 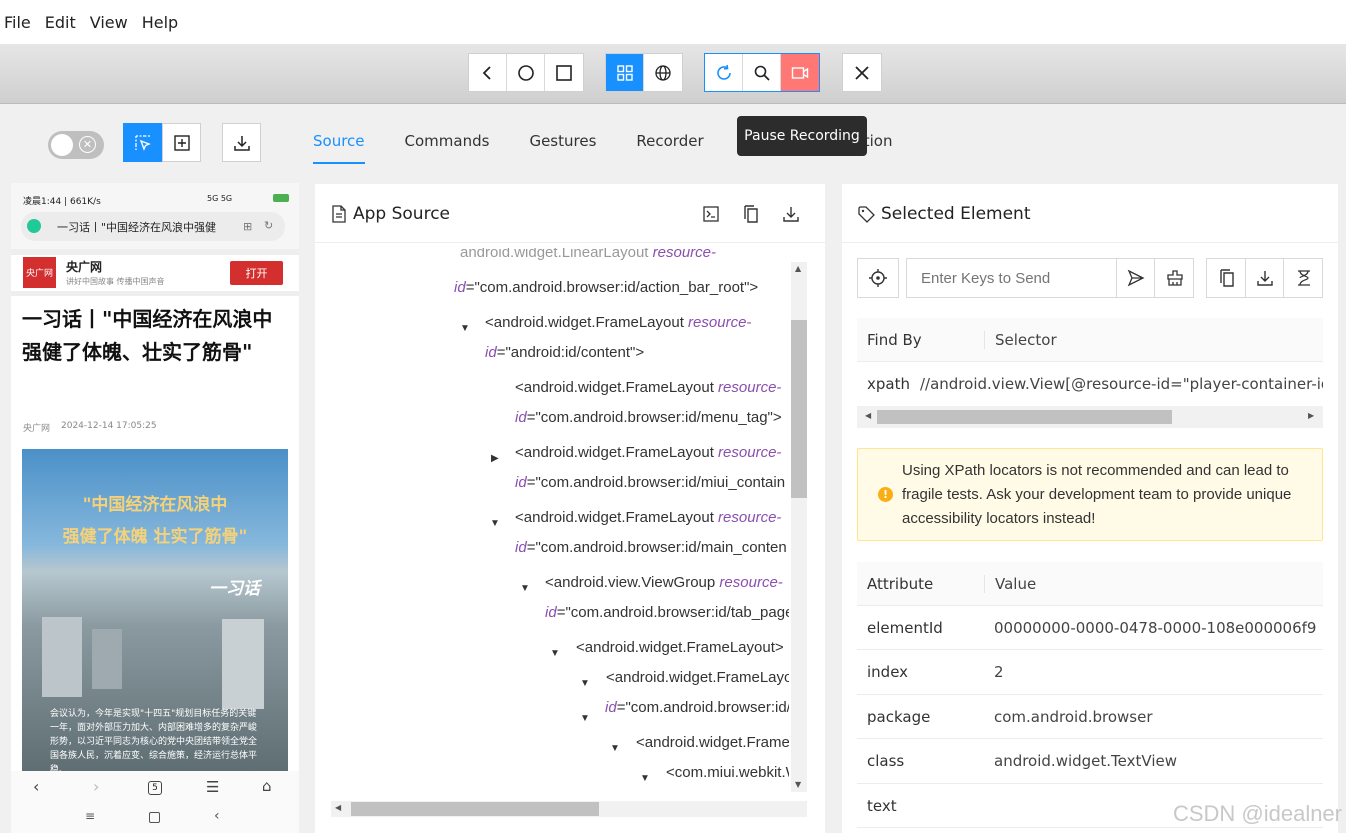 I want to click on site-logo: 央广网, so click(x=39, y=272).